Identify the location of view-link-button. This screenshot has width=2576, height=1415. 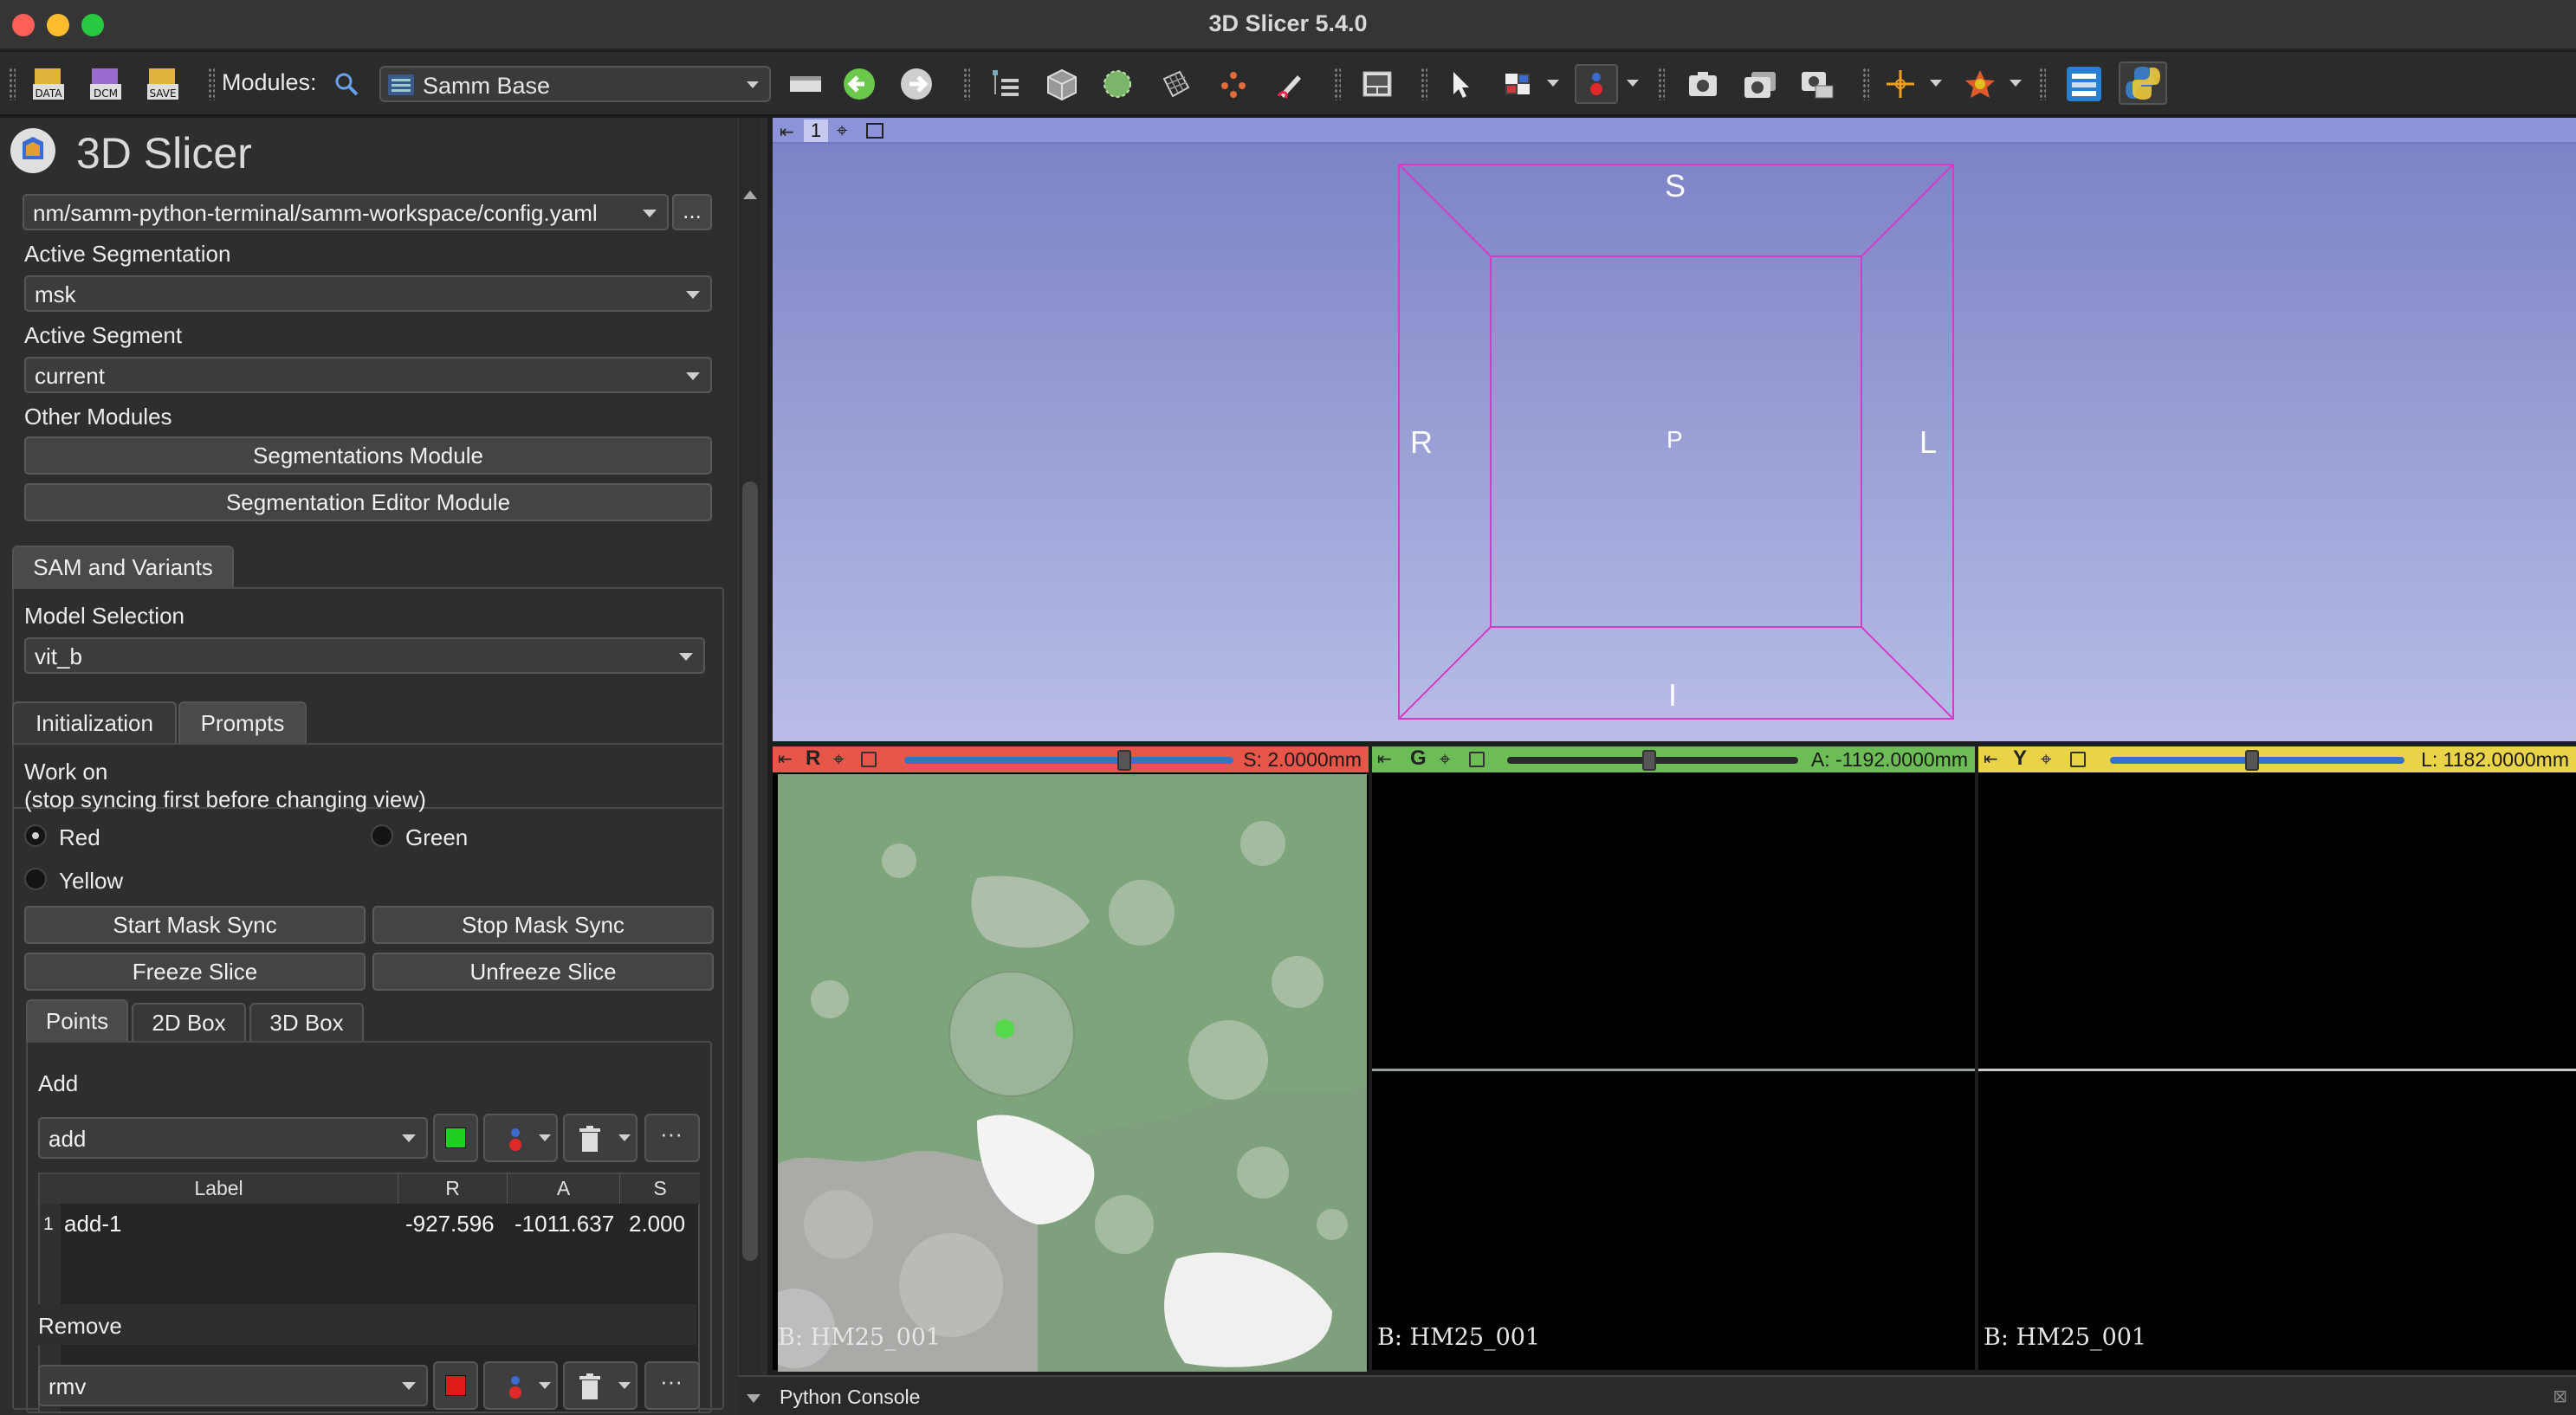
(1980, 84).